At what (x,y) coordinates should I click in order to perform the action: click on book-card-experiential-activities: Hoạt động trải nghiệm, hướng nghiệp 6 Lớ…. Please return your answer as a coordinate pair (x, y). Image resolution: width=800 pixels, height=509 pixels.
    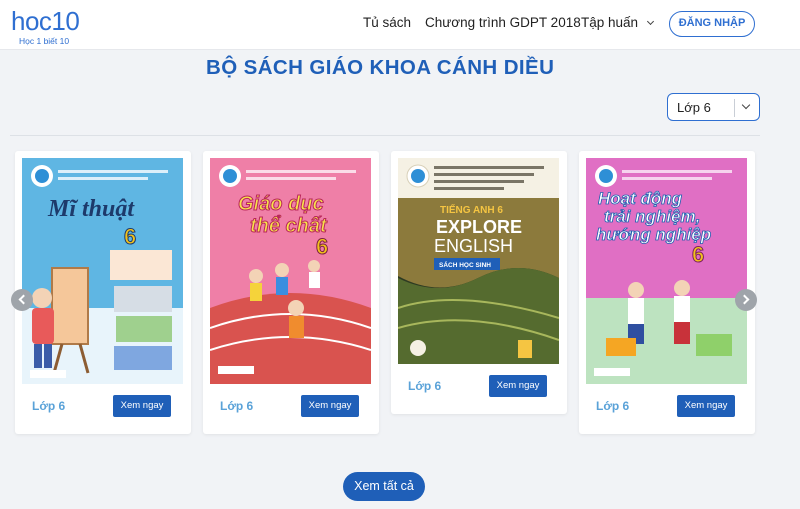
    Looking at the image, I should click on (667, 292).